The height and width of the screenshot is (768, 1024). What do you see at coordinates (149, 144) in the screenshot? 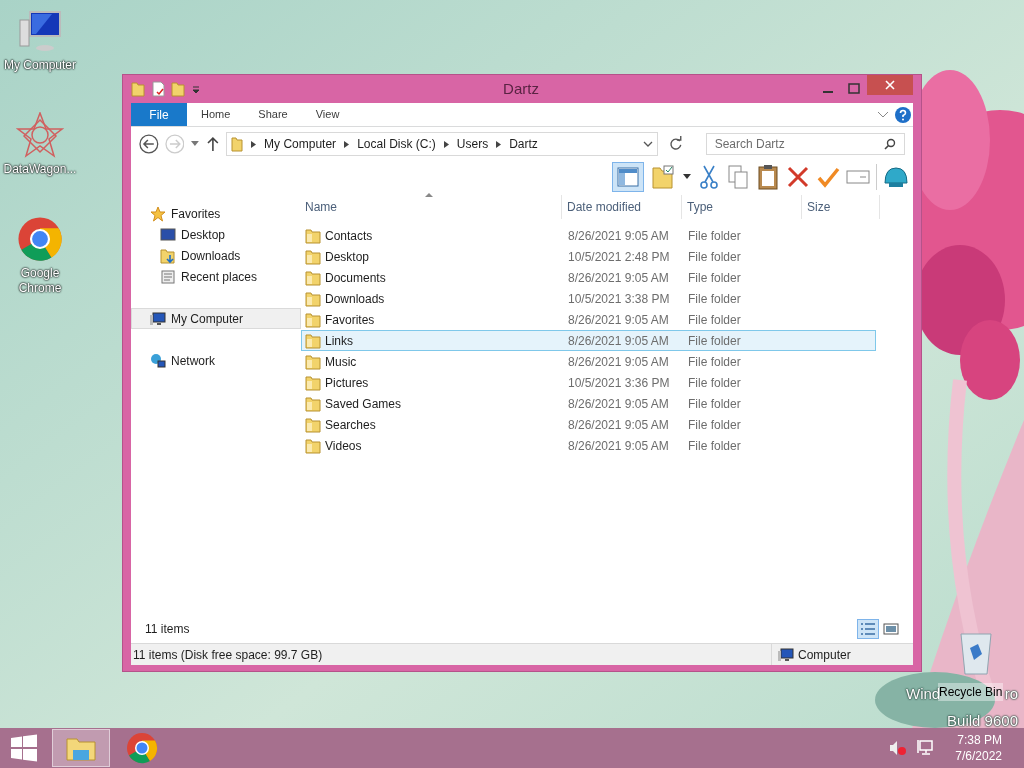
I see `back-icon` at bounding box center [149, 144].